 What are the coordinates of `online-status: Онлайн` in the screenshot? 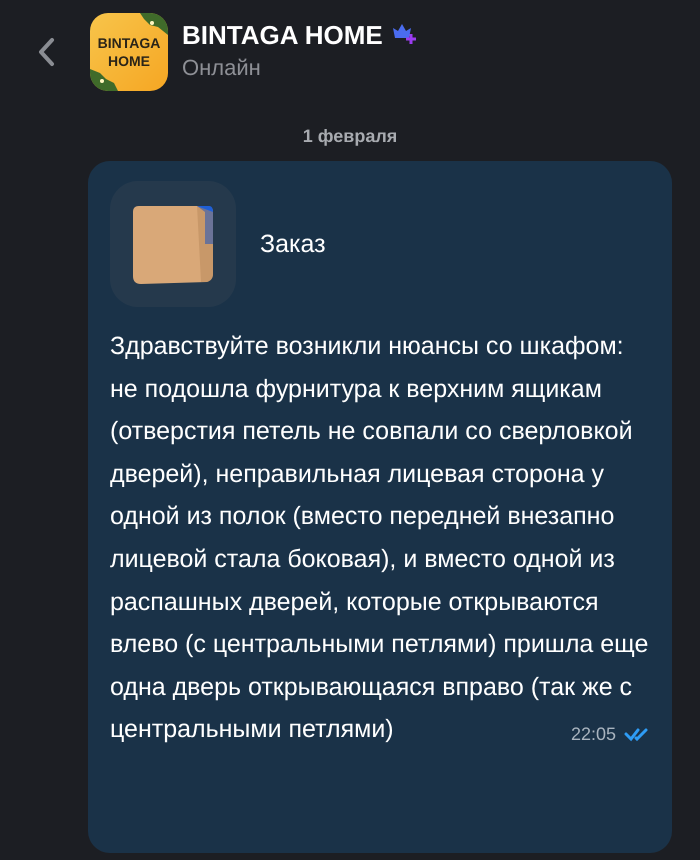 It's located at (222, 67).